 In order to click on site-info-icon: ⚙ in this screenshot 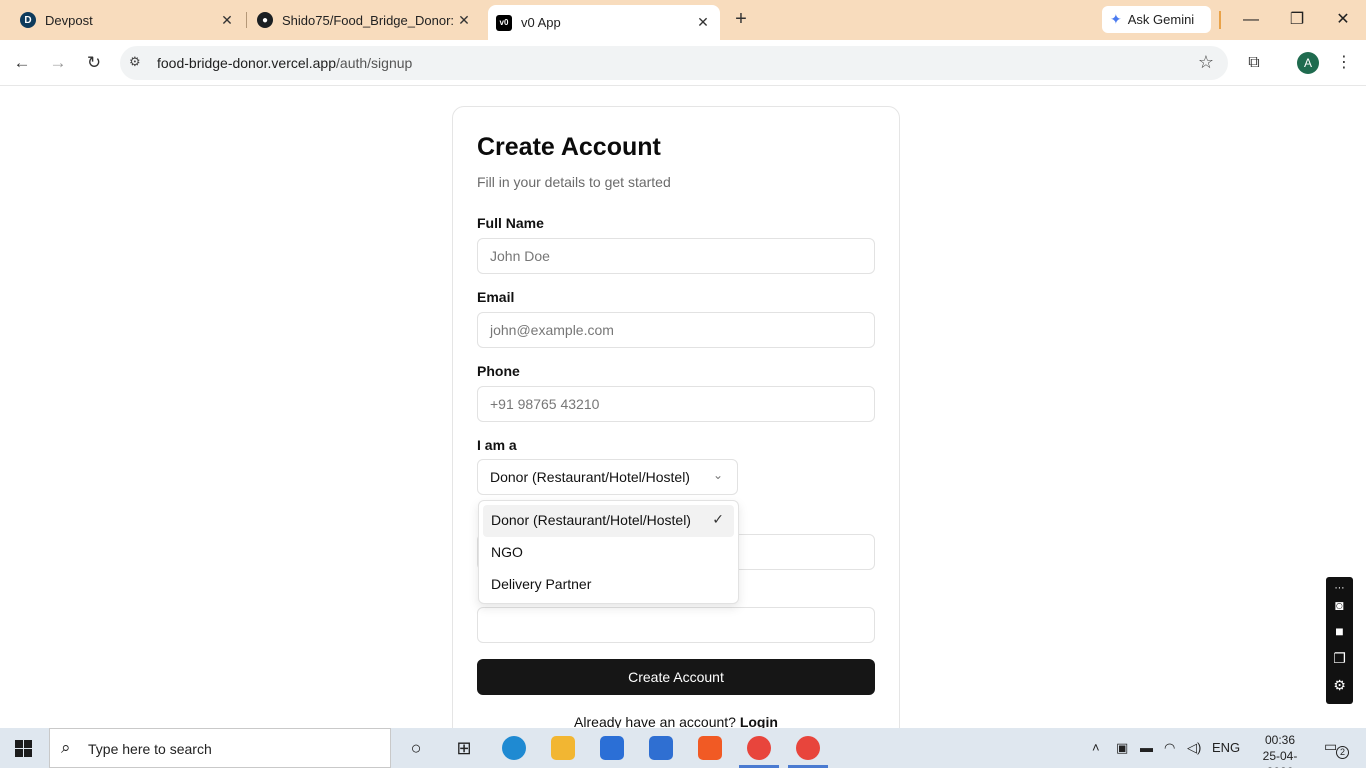, I will do `click(138, 63)`.